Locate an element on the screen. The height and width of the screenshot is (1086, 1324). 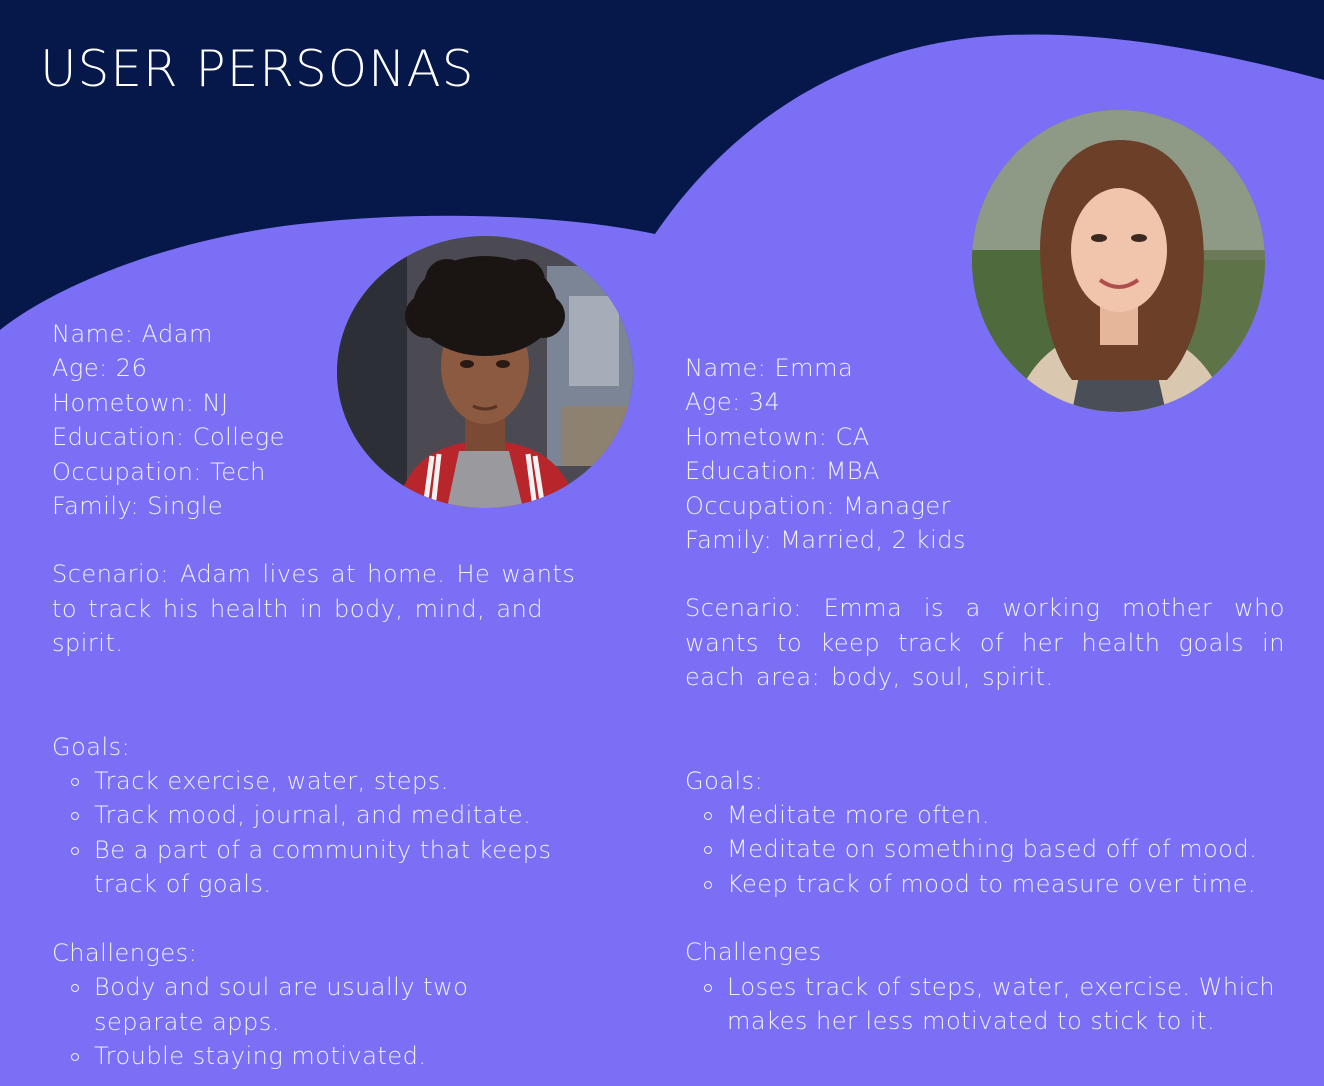
persona-occupation: Occupation: Tech is located at coordinates (159, 471).